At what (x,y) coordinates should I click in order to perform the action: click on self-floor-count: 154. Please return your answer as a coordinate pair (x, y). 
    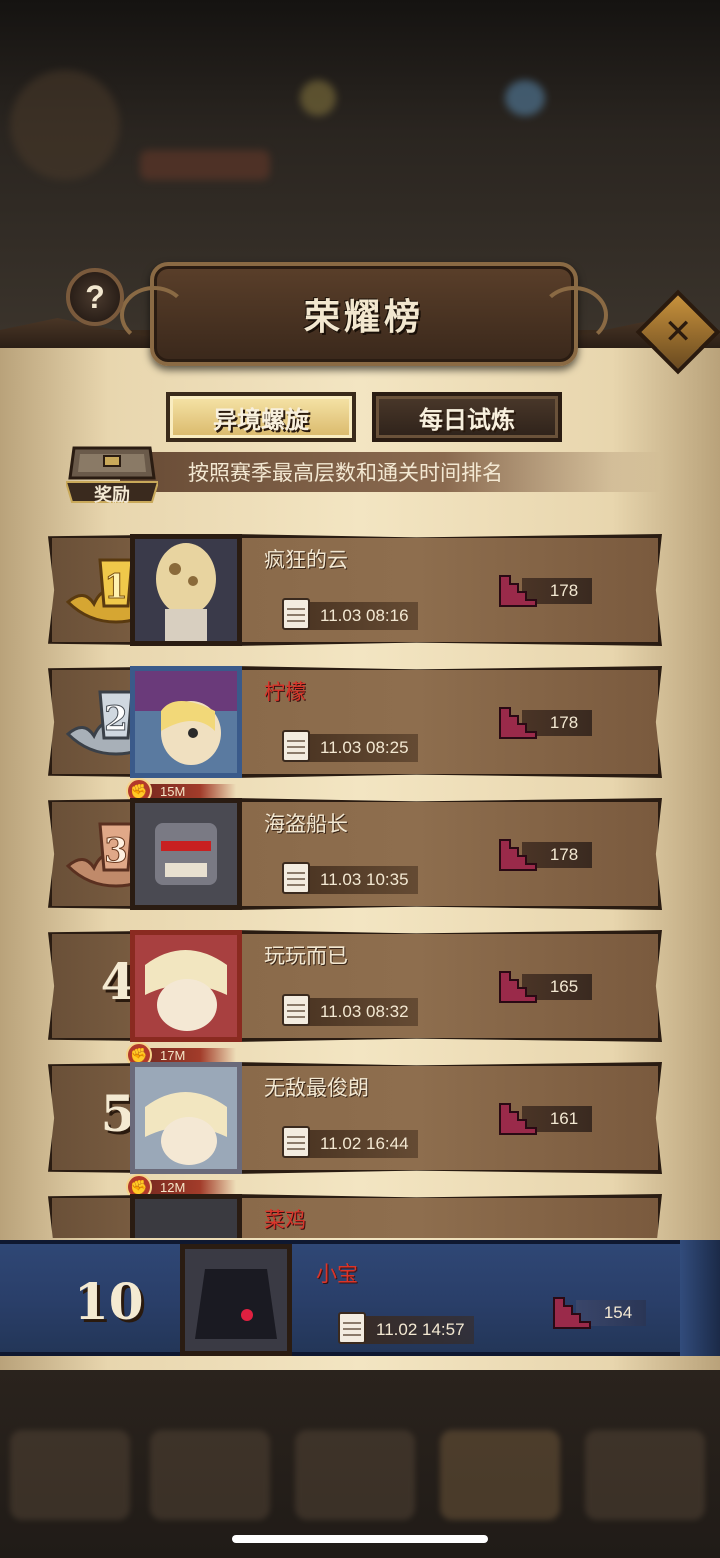
    Looking at the image, I should click on (600, 1312).